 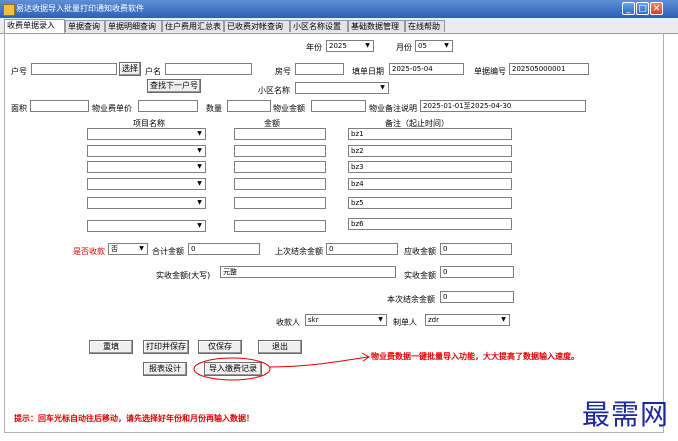 I want to click on payee-label: 收款人, so click(x=288, y=322).